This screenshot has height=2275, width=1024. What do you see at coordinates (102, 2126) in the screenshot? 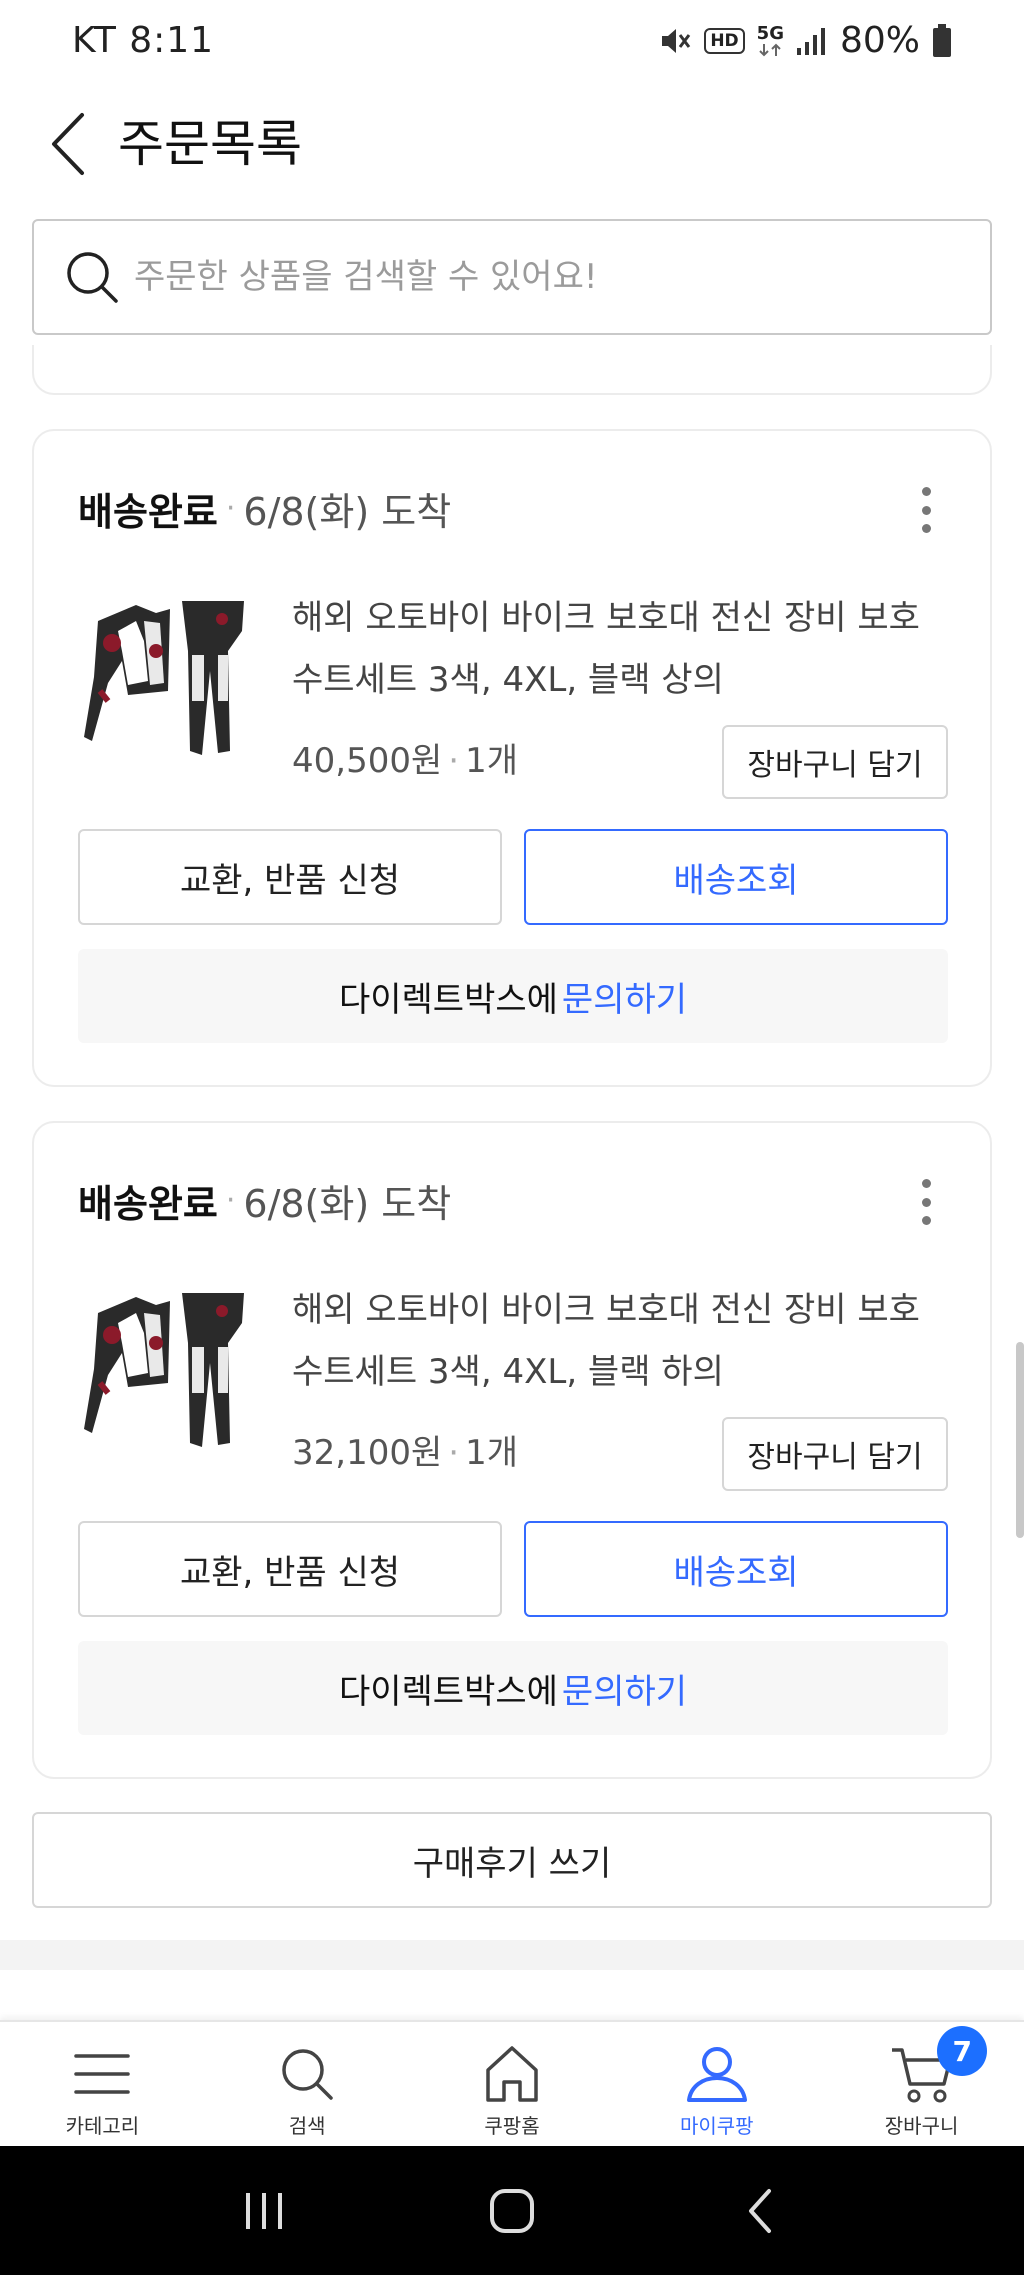
I see `nav-label: 카테고리` at bounding box center [102, 2126].